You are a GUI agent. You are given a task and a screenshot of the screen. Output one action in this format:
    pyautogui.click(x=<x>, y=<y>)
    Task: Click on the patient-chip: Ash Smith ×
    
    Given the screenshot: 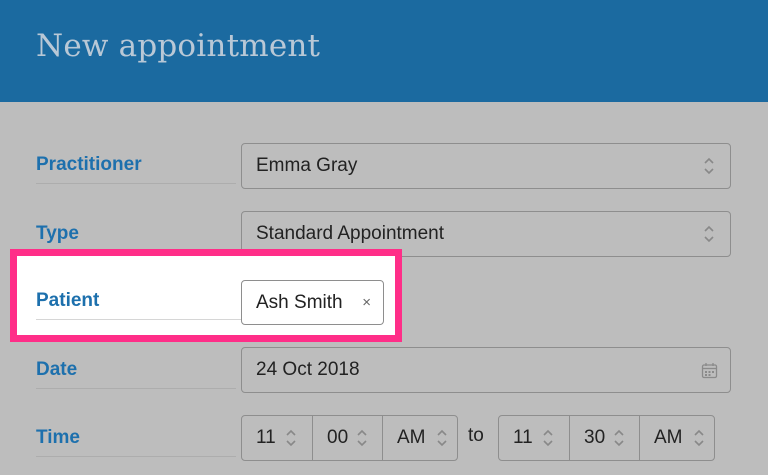 What is the action you would take?
    pyautogui.click(x=312, y=302)
    